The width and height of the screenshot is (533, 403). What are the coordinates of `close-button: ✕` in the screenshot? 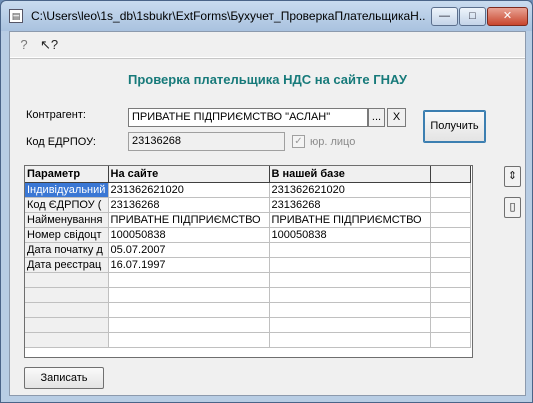 It's located at (507, 16).